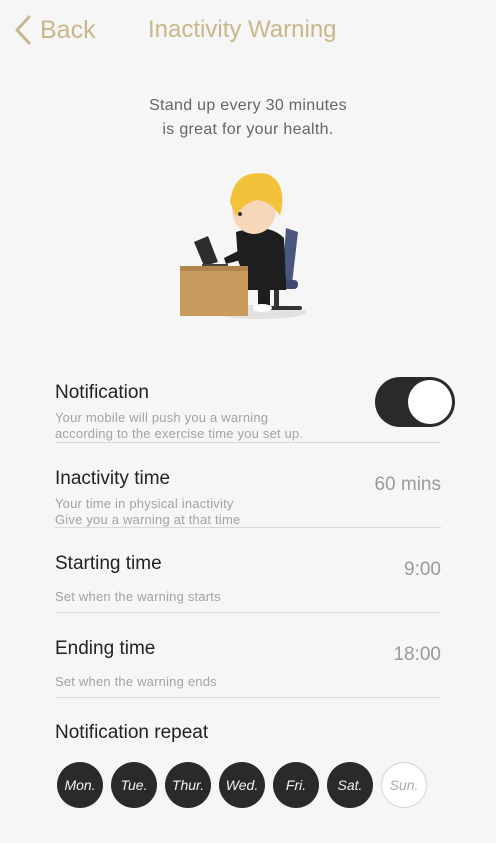 This screenshot has width=496, height=843. What do you see at coordinates (23, 30) in the screenshot?
I see `chevron-left-icon` at bounding box center [23, 30].